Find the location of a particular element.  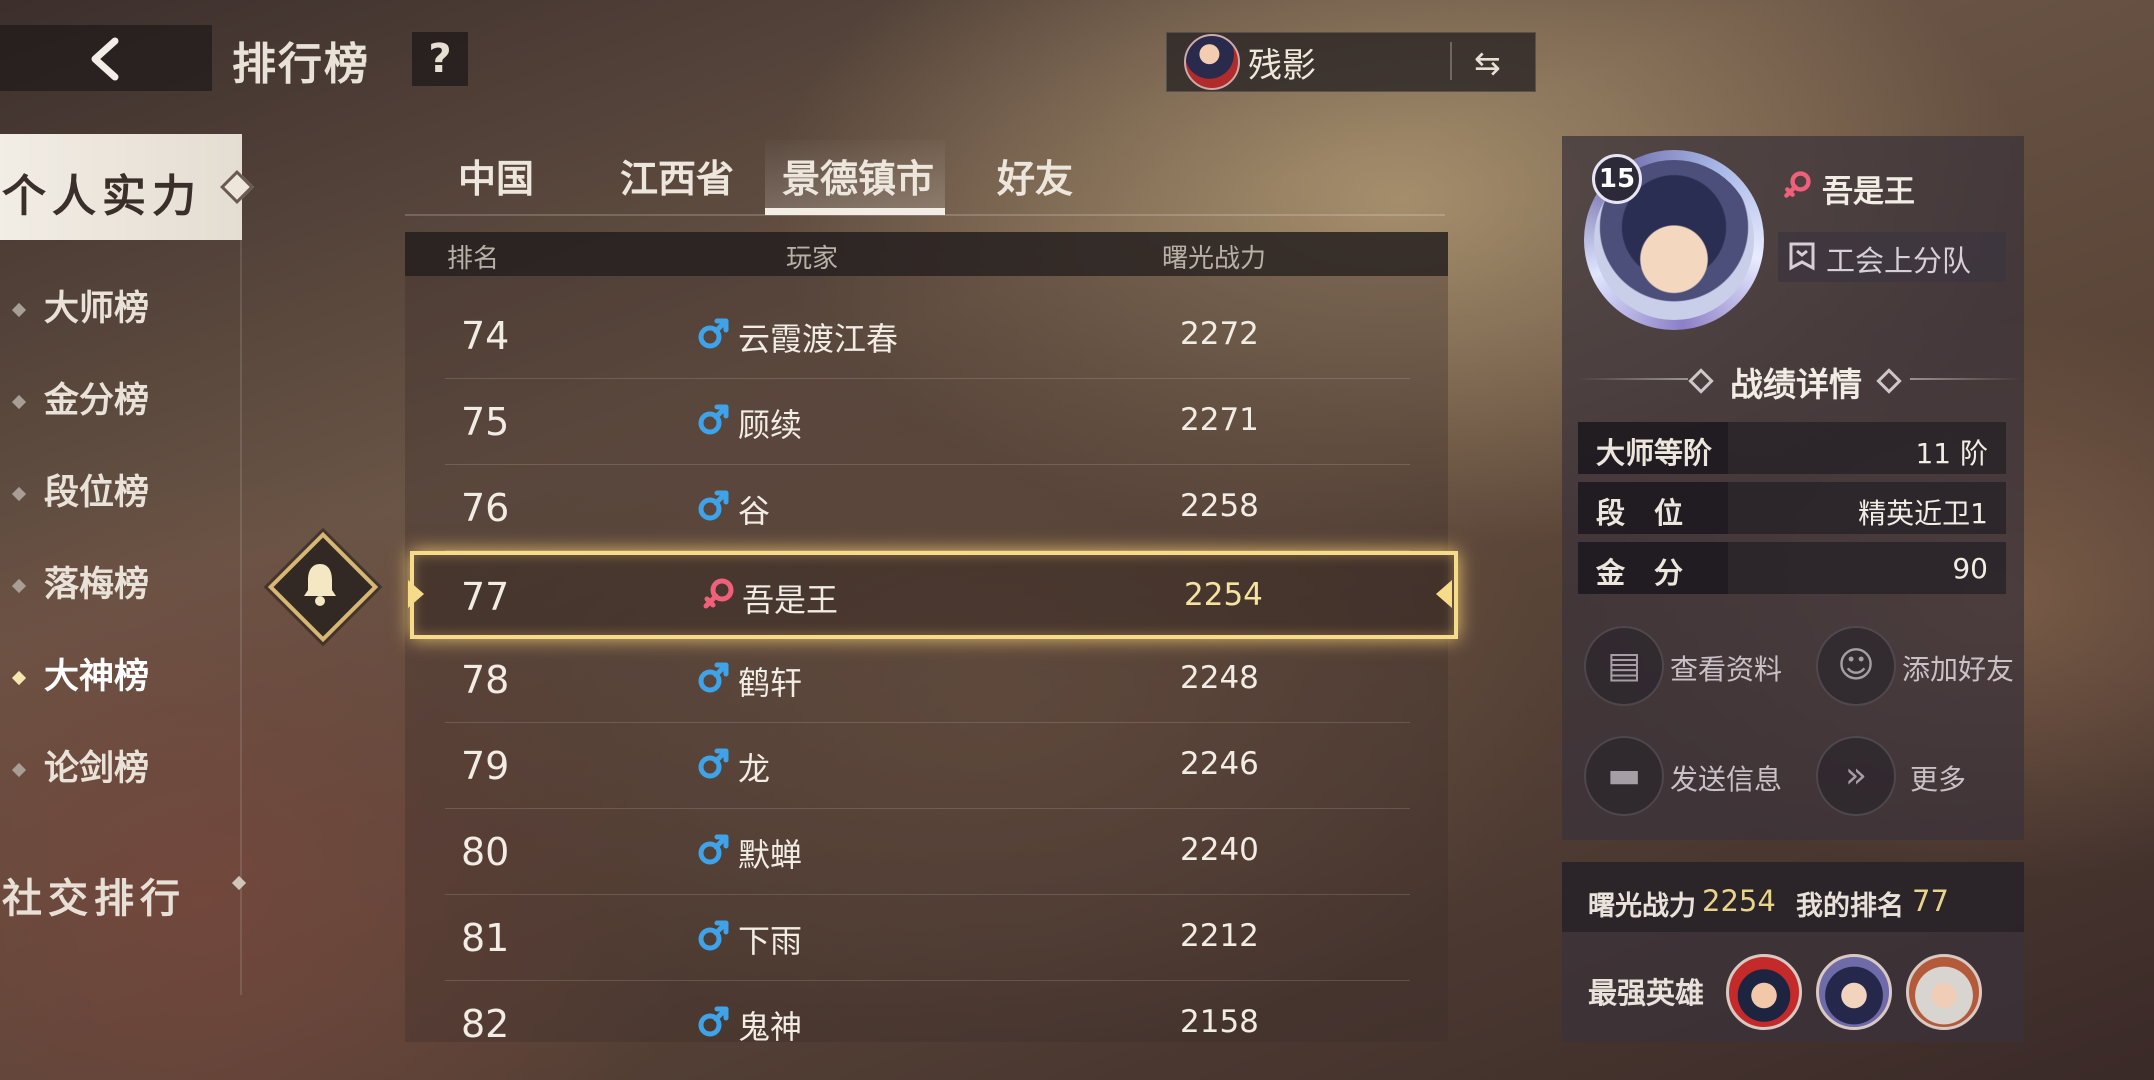

power-cell: 2248 is located at coordinates (1219, 678).